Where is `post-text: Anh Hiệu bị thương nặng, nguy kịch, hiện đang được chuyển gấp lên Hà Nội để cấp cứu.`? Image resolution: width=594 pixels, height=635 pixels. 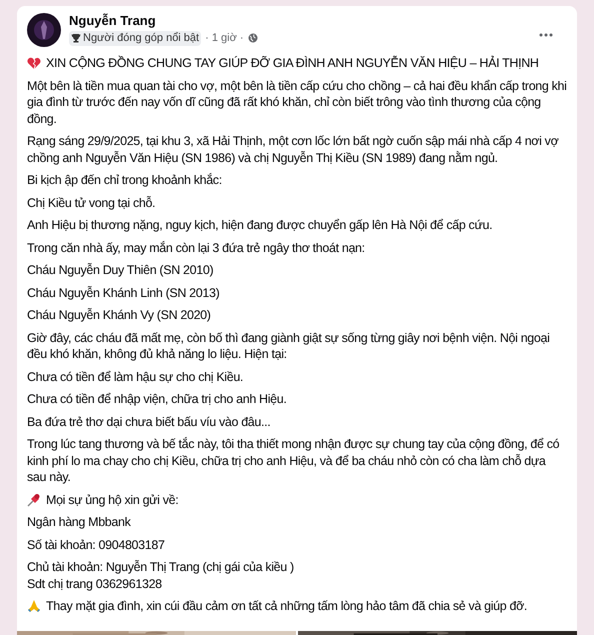
post-text: Anh Hiệu bị thương nặng, nguy kịch, hiện đang được chuyển gấp lên Hà Nội để cấp cứu. is located at coordinates (259, 225).